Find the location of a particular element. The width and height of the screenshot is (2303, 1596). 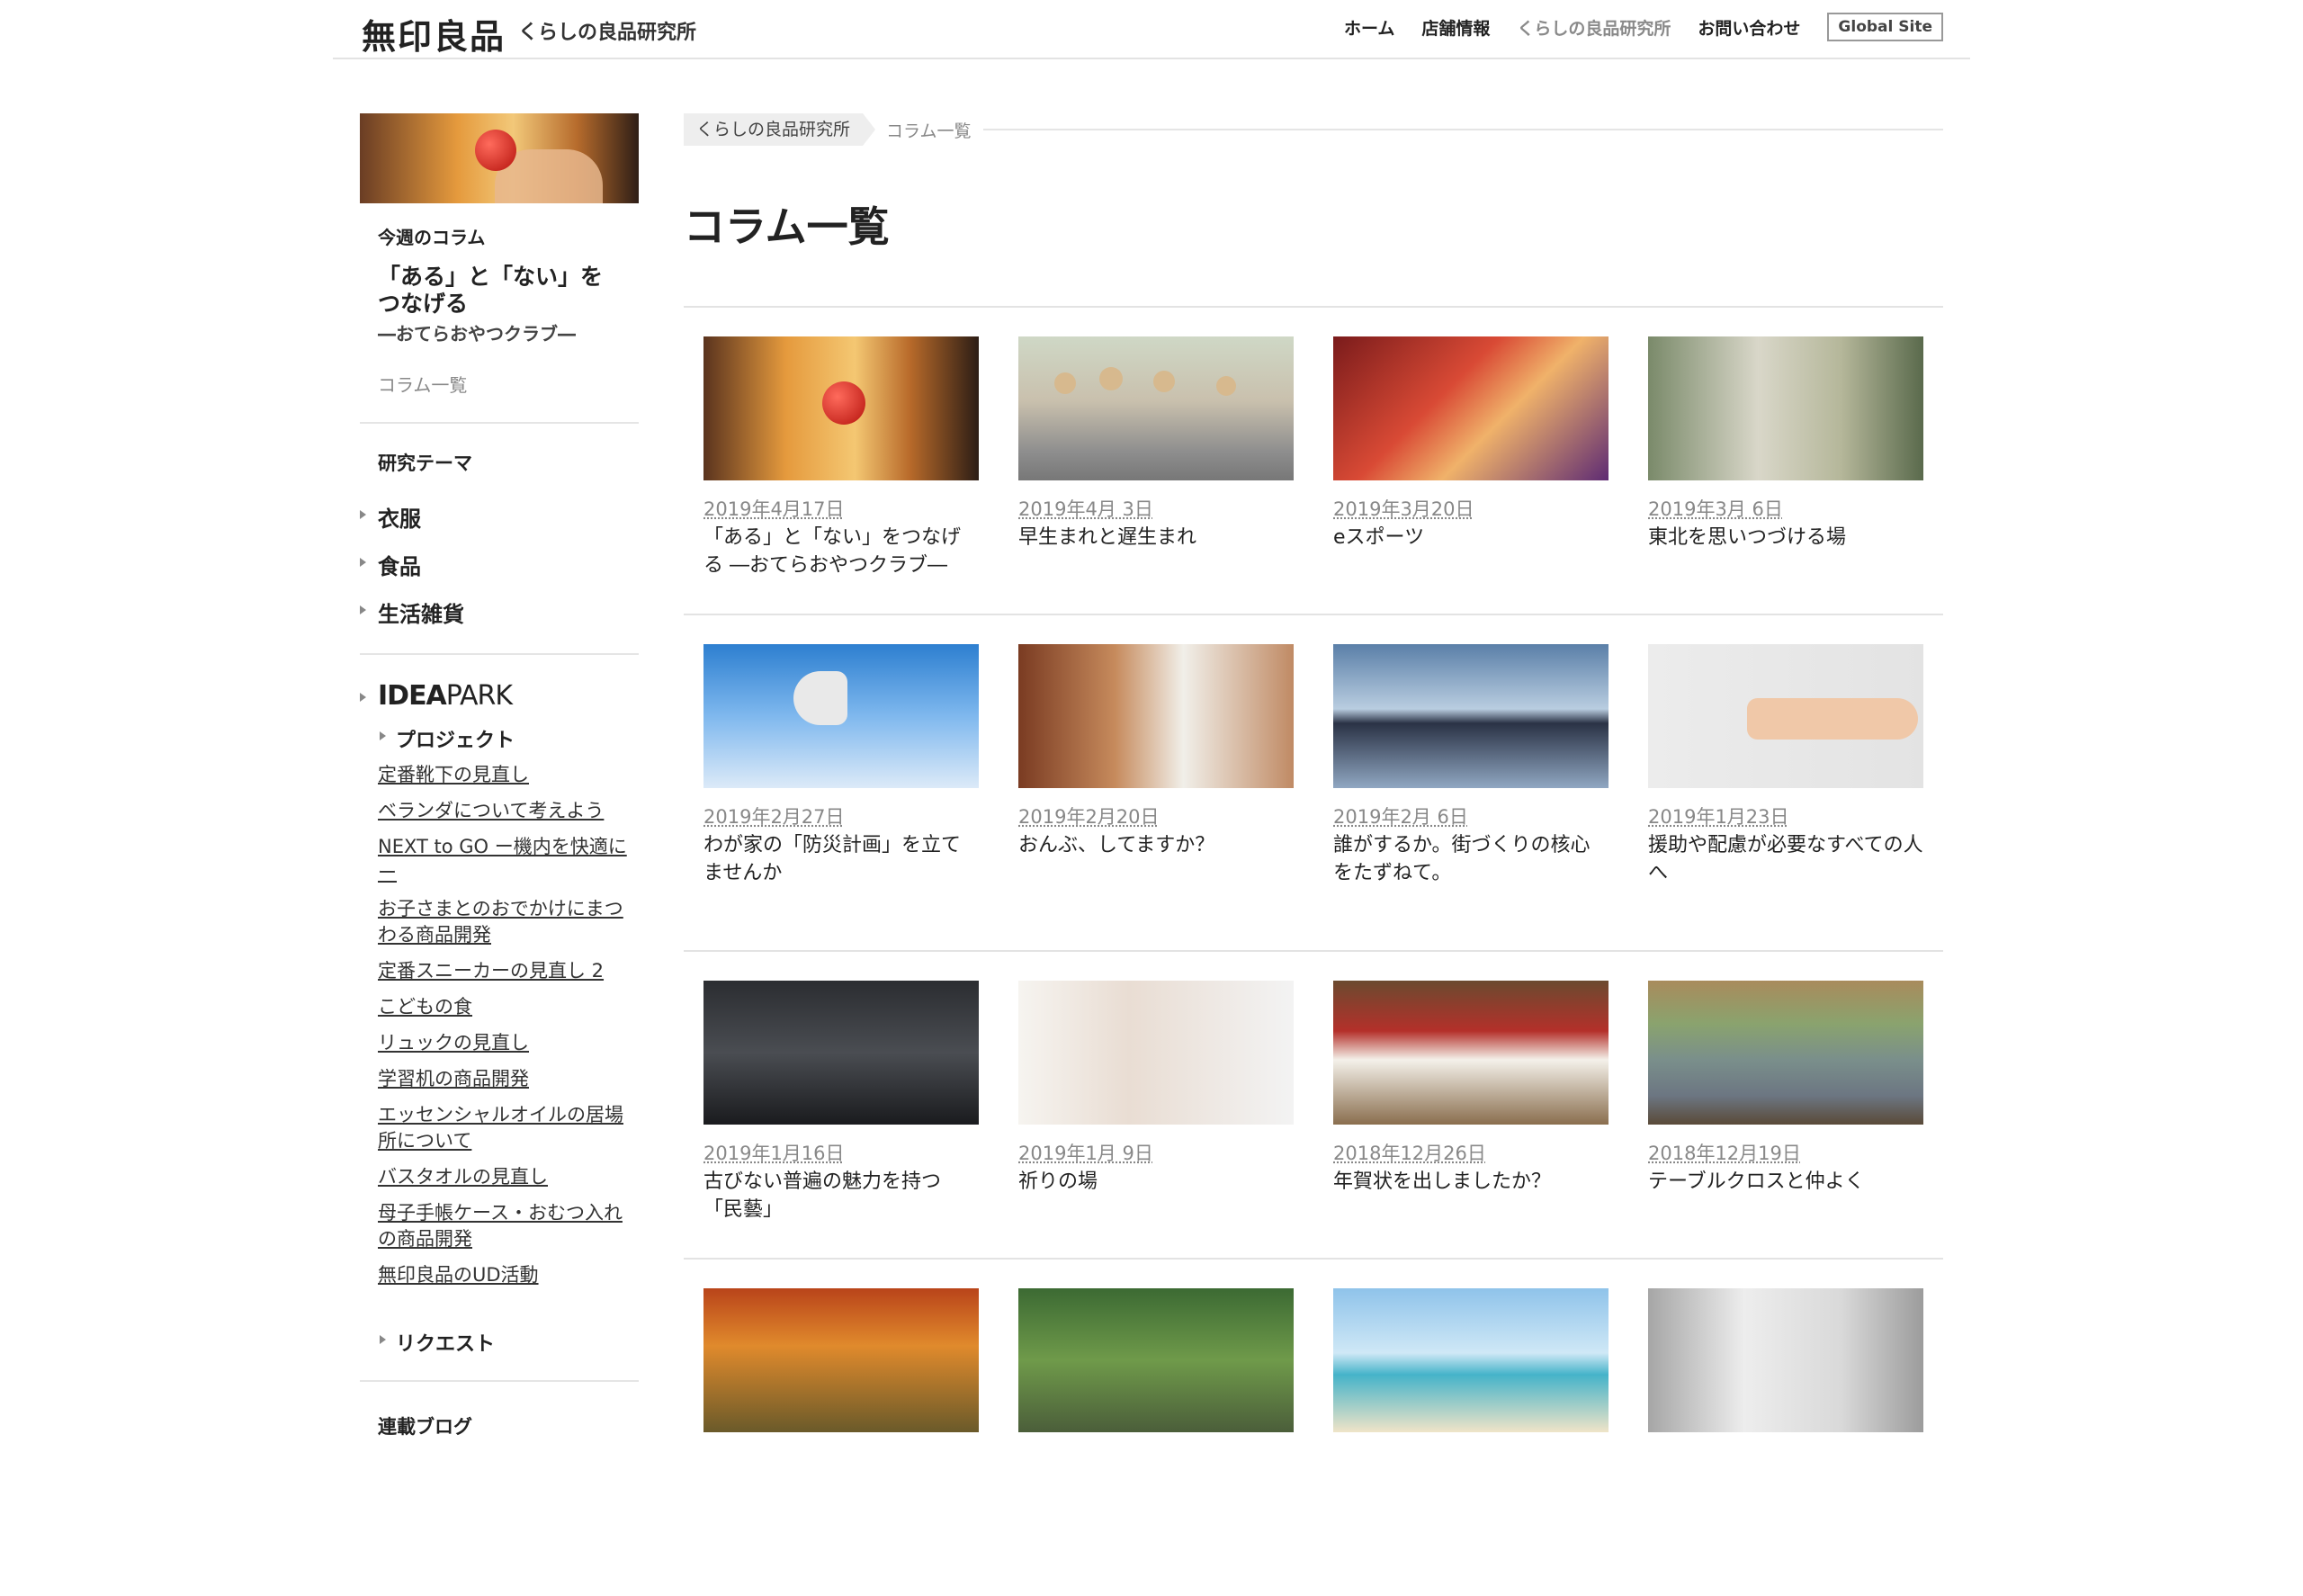

column-card: 2019年2月20日 おんぶ、してますか？ is located at coordinates (1156, 797).